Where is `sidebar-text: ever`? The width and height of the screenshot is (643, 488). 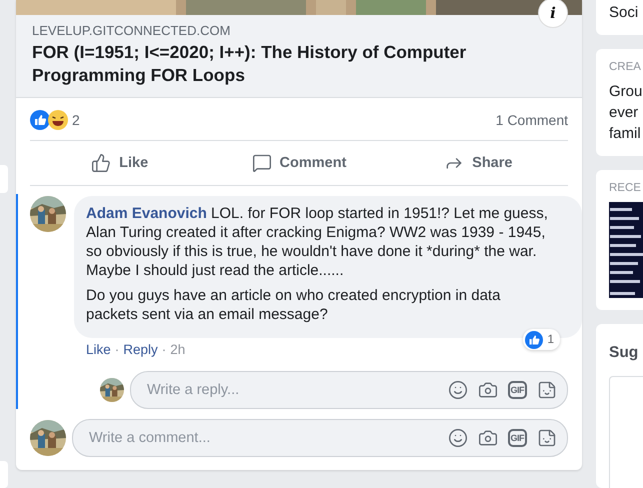 sidebar-text: ever is located at coordinates (624, 113).